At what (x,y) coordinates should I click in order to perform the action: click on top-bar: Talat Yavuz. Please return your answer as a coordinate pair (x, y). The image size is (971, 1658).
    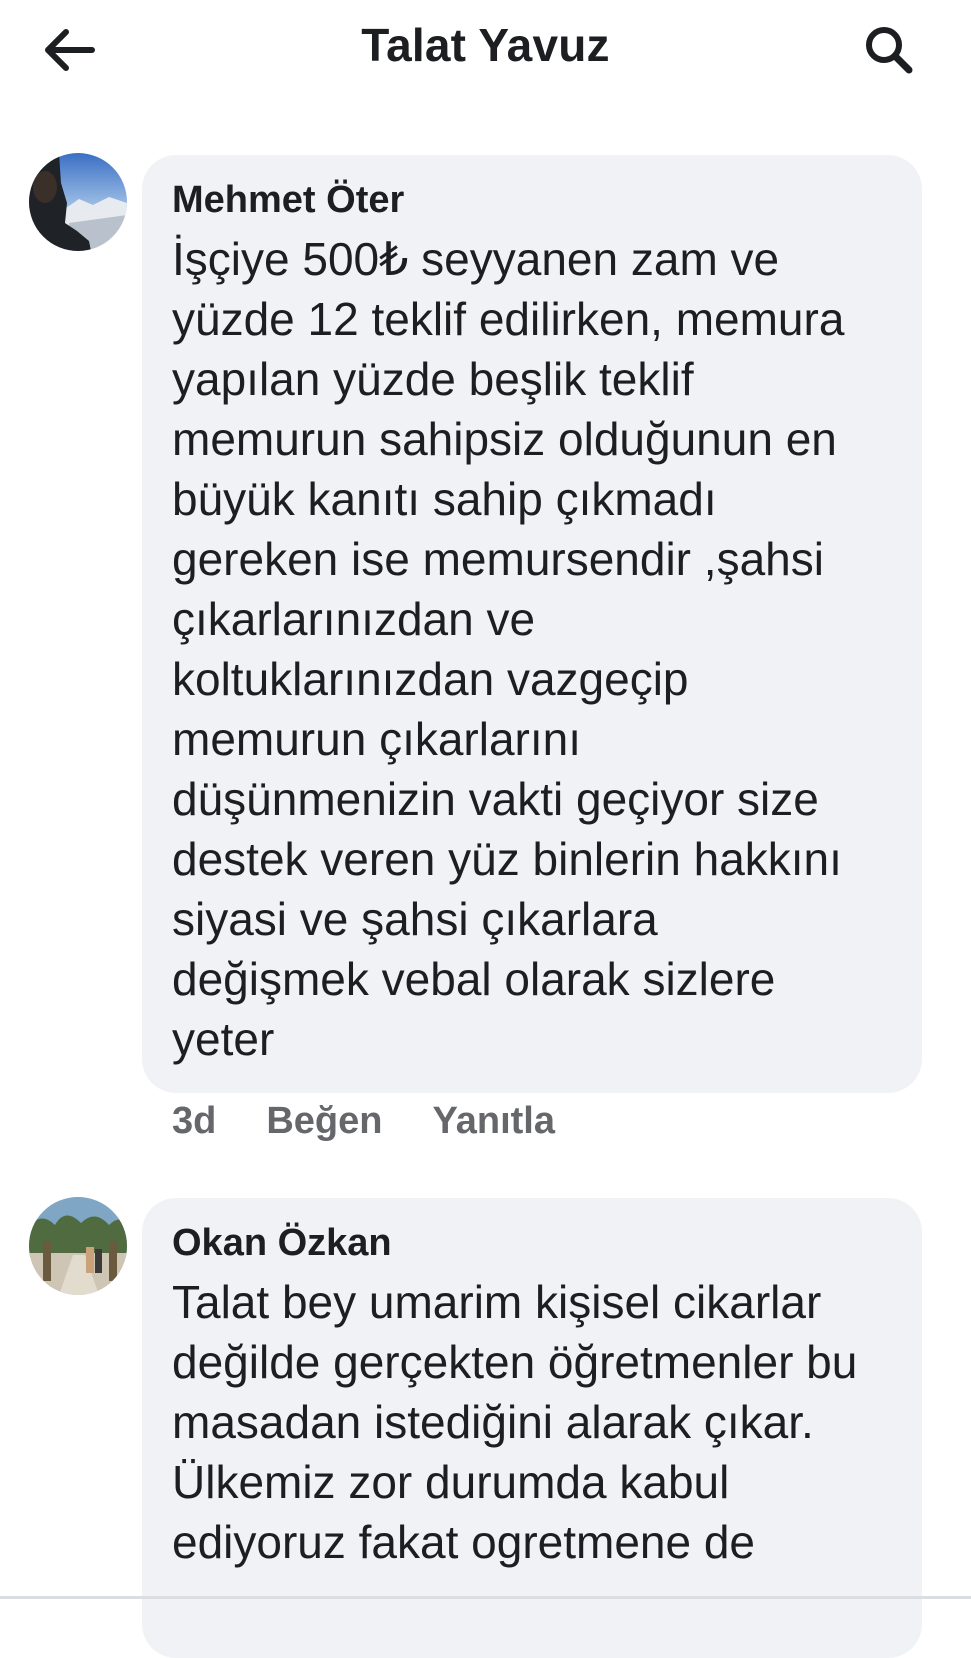
    Looking at the image, I should click on (485, 50).